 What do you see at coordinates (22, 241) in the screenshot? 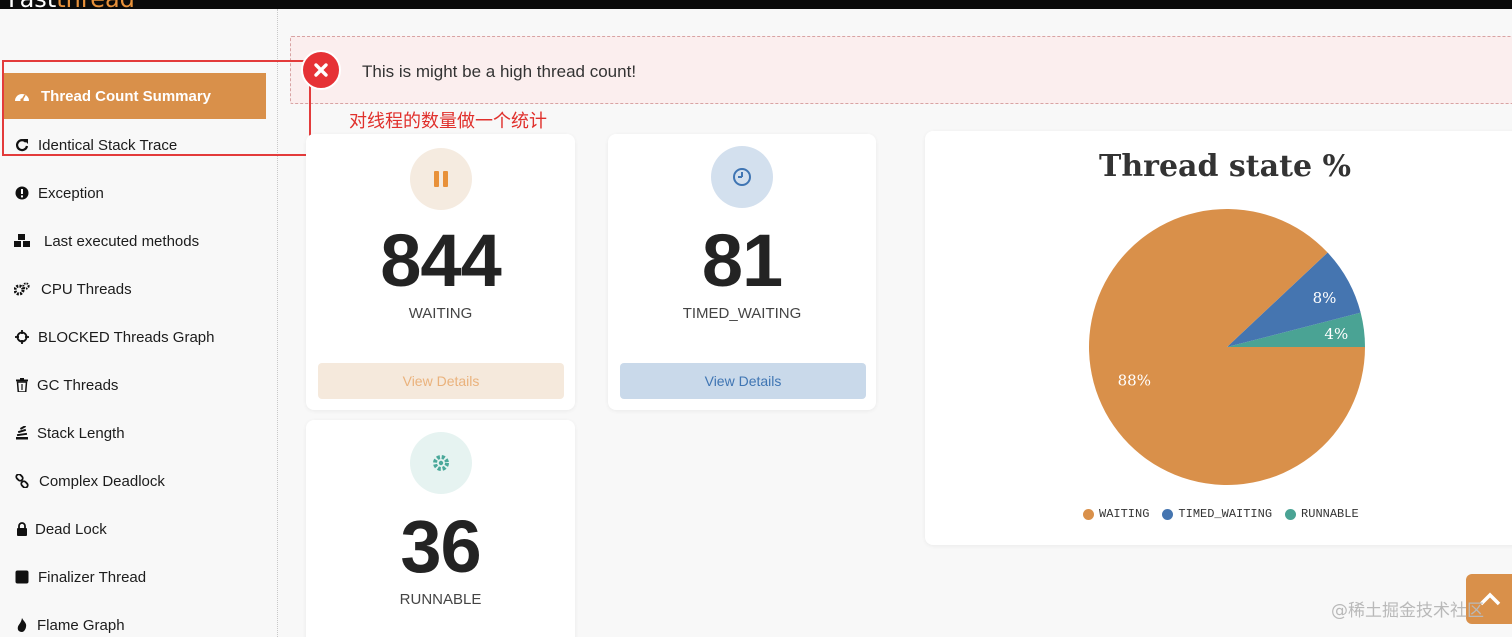
I see `cubes-icon` at bounding box center [22, 241].